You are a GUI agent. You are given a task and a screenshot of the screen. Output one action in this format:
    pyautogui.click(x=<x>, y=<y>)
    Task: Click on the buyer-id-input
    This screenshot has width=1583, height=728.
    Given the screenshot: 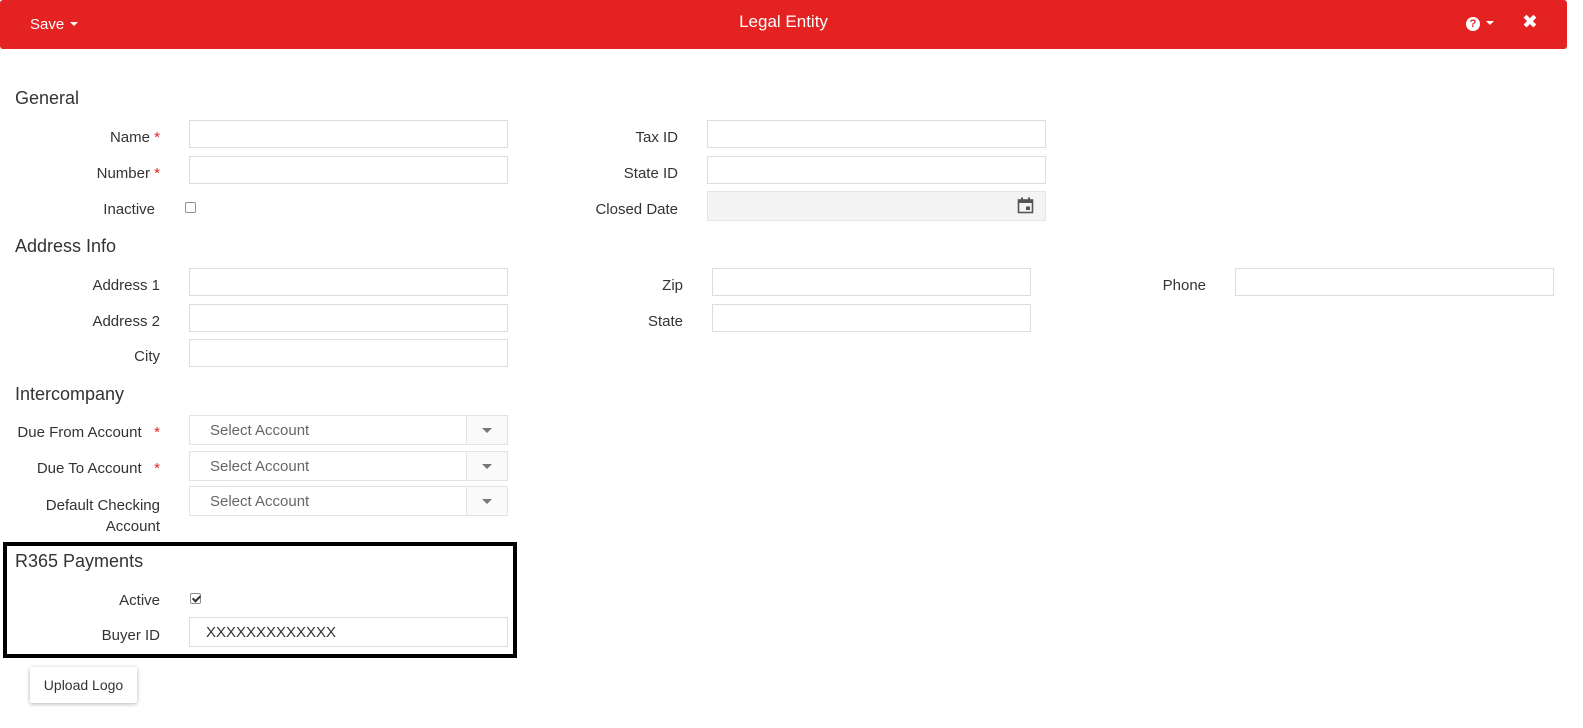 What is the action you would take?
    pyautogui.click(x=348, y=632)
    